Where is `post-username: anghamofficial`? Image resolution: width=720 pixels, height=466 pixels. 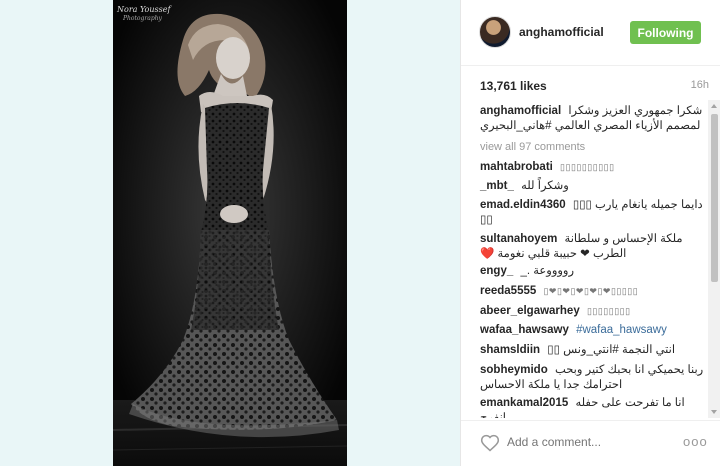 post-username: anghamofficial is located at coordinates (561, 32).